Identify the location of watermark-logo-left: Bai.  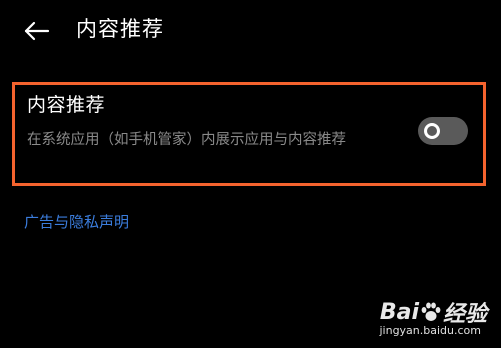
(399, 312).